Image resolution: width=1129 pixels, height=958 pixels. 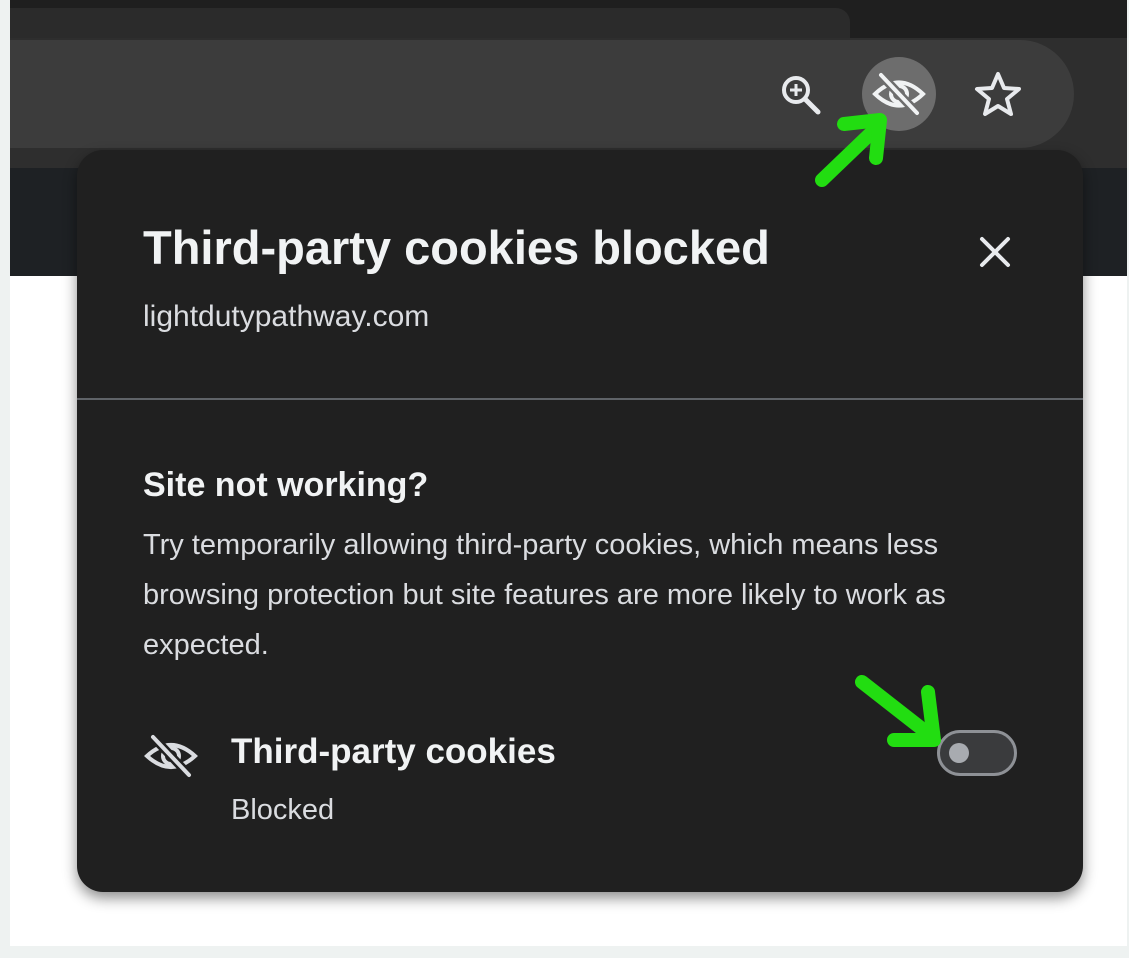 What do you see at coordinates (283, 810) in the screenshot?
I see `cookie-setting-status: Blocked` at bounding box center [283, 810].